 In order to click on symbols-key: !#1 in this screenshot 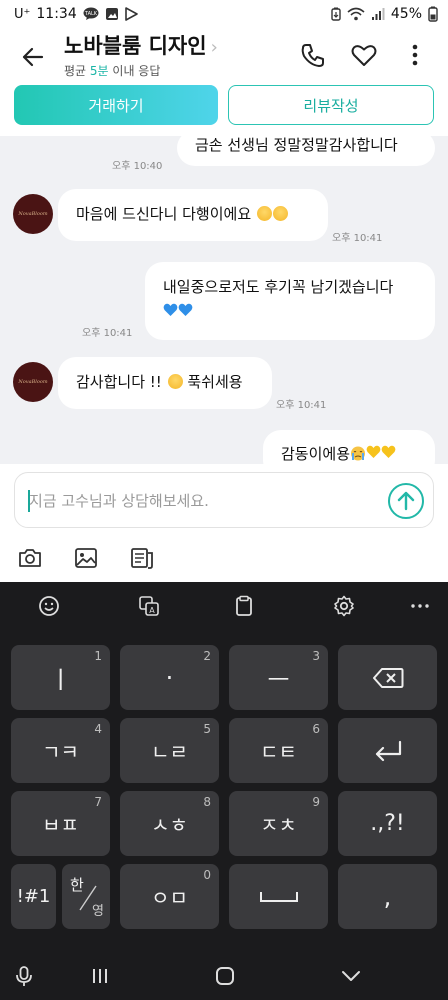, I will do `click(33, 896)`.